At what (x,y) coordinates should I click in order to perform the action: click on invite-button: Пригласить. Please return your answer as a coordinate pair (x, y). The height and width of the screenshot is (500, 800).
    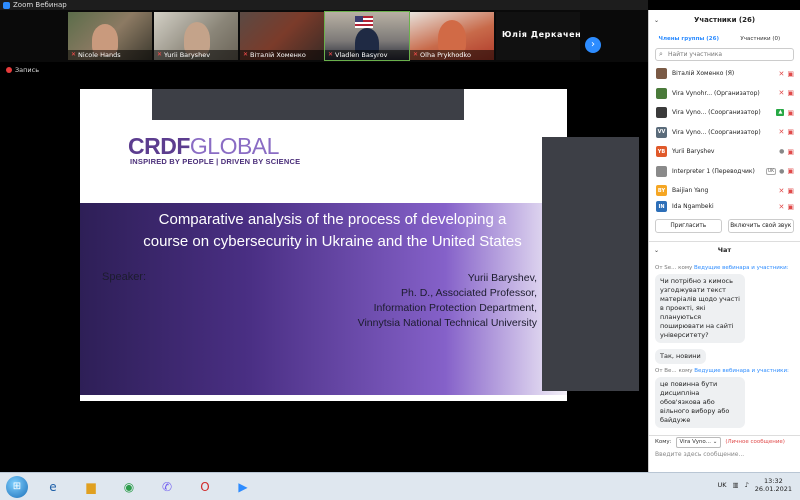
    Looking at the image, I should click on (688, 225).